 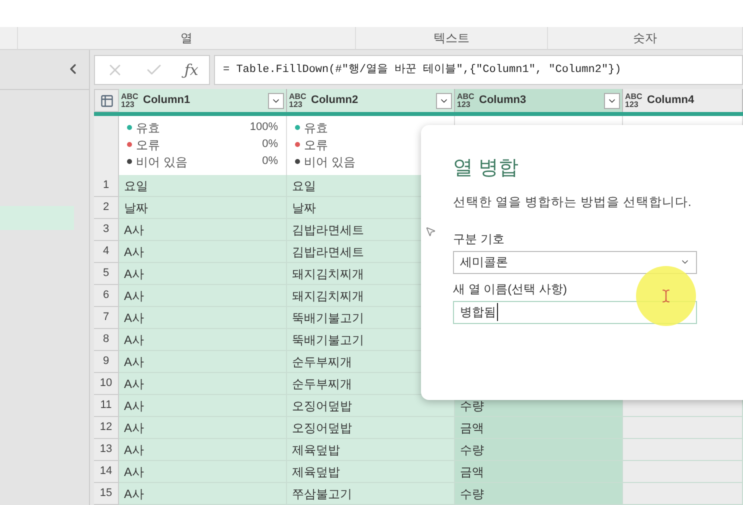 I want to click on stat-value: 100%, so click(x=264, y=128).